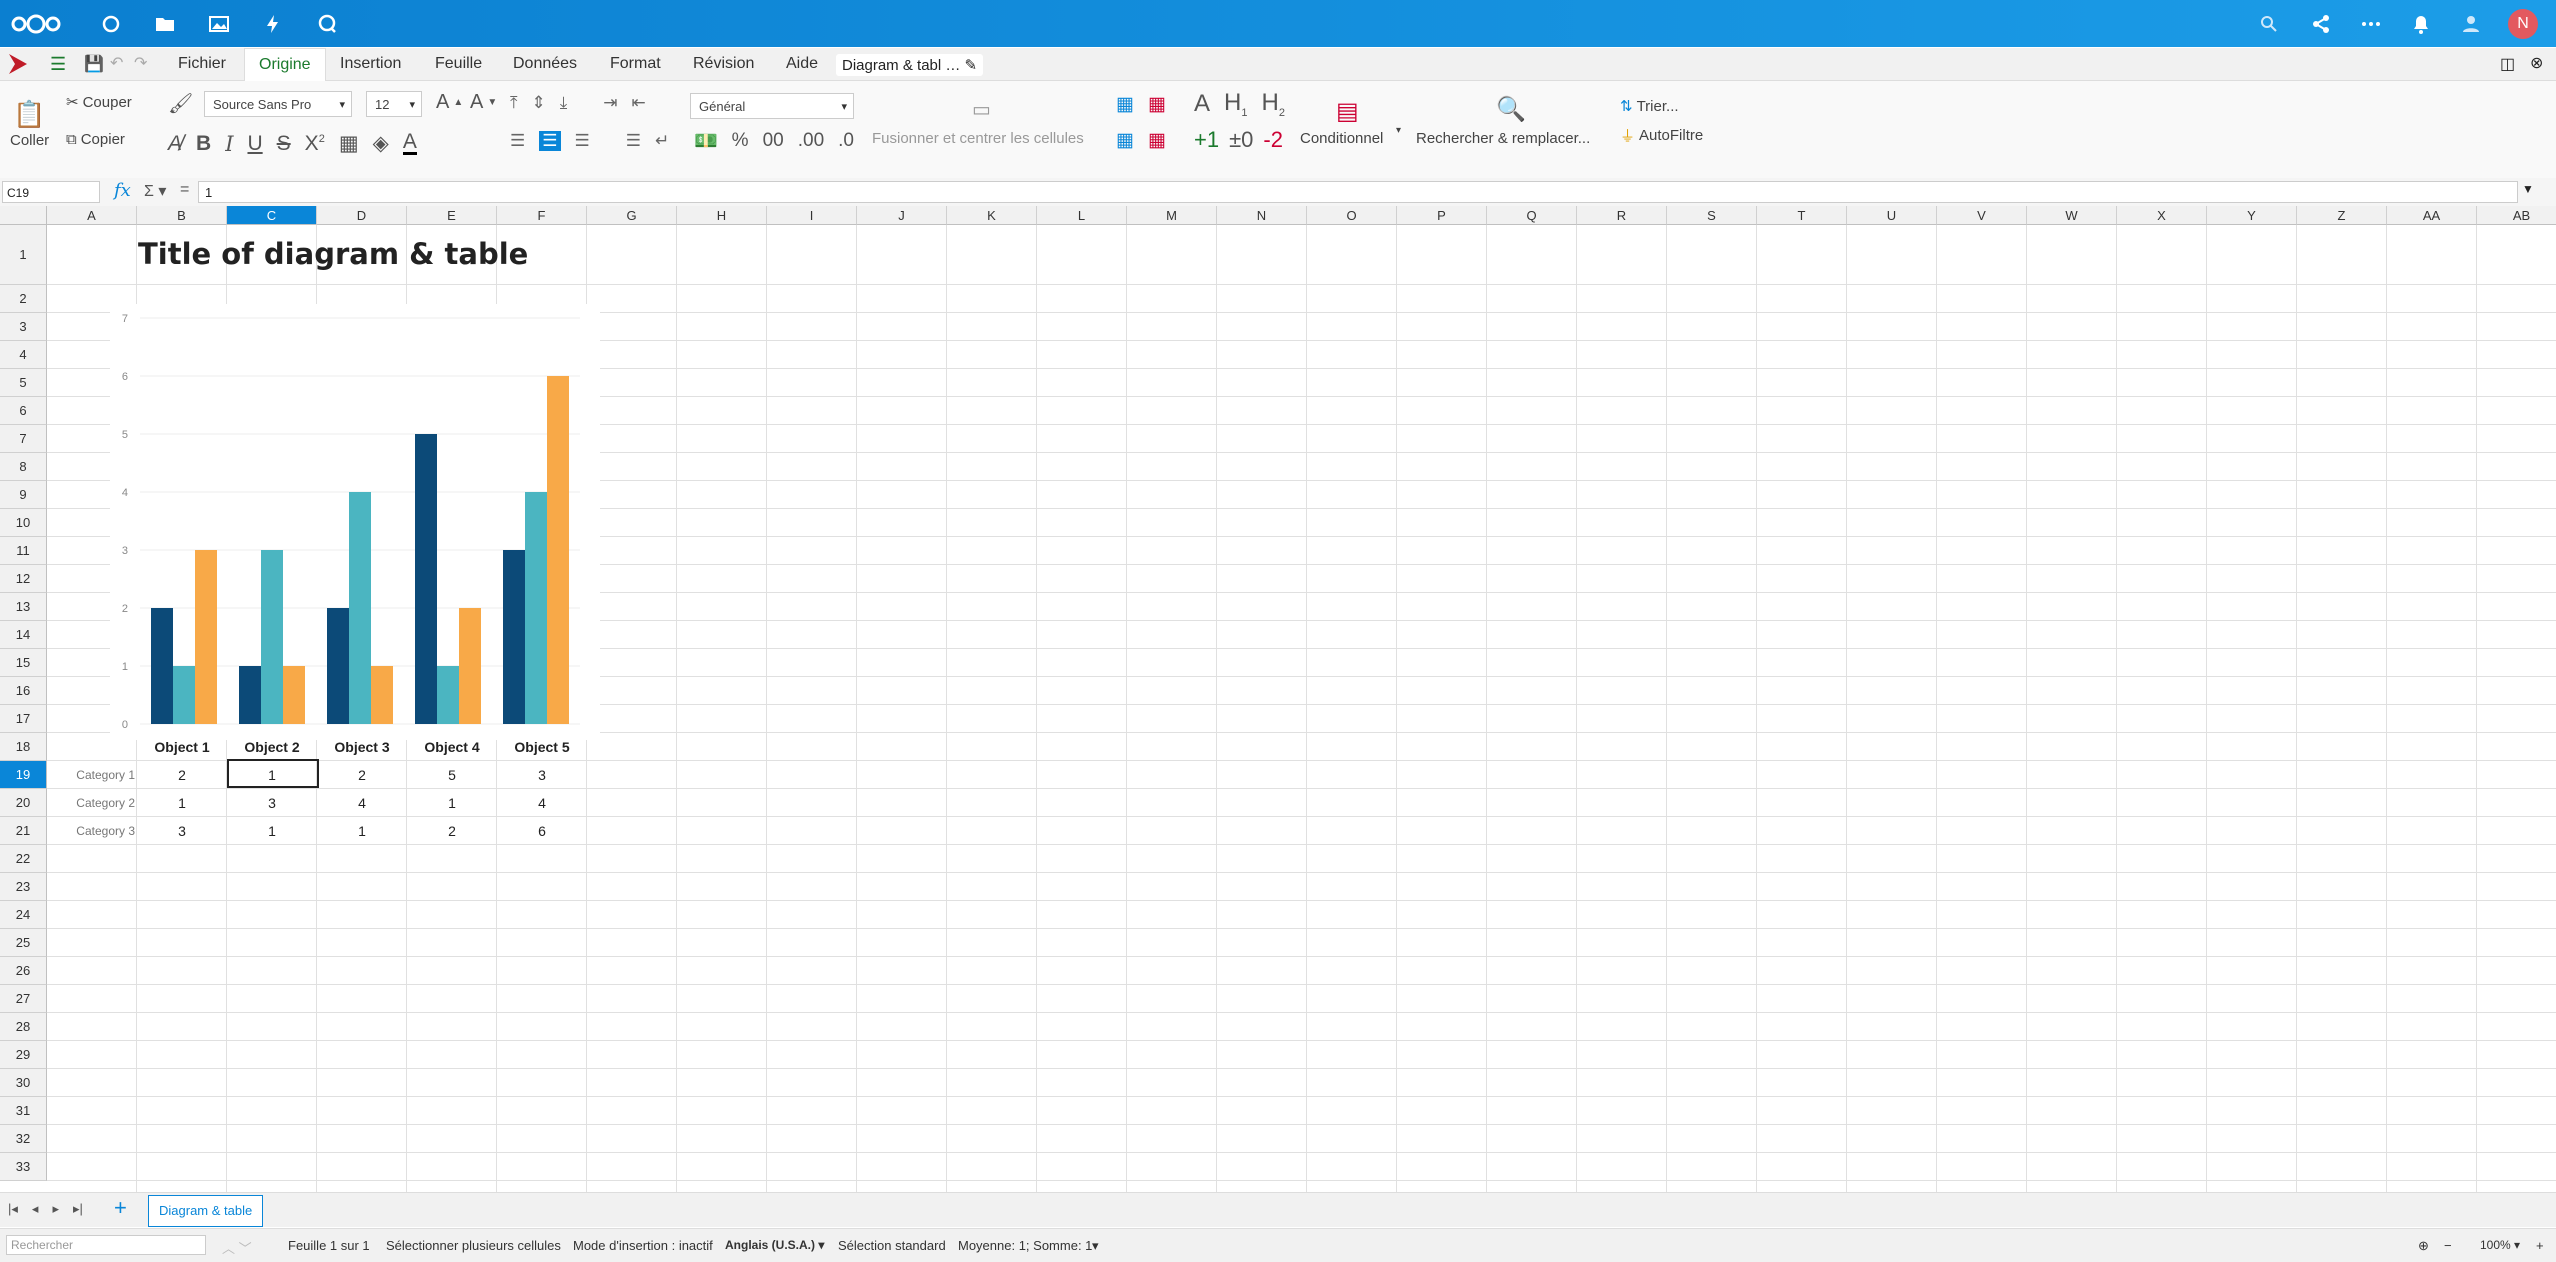 The height and width of the screenshot is (1262, 2556). I want to click on superscript-icon: X2, so click(315, 144).